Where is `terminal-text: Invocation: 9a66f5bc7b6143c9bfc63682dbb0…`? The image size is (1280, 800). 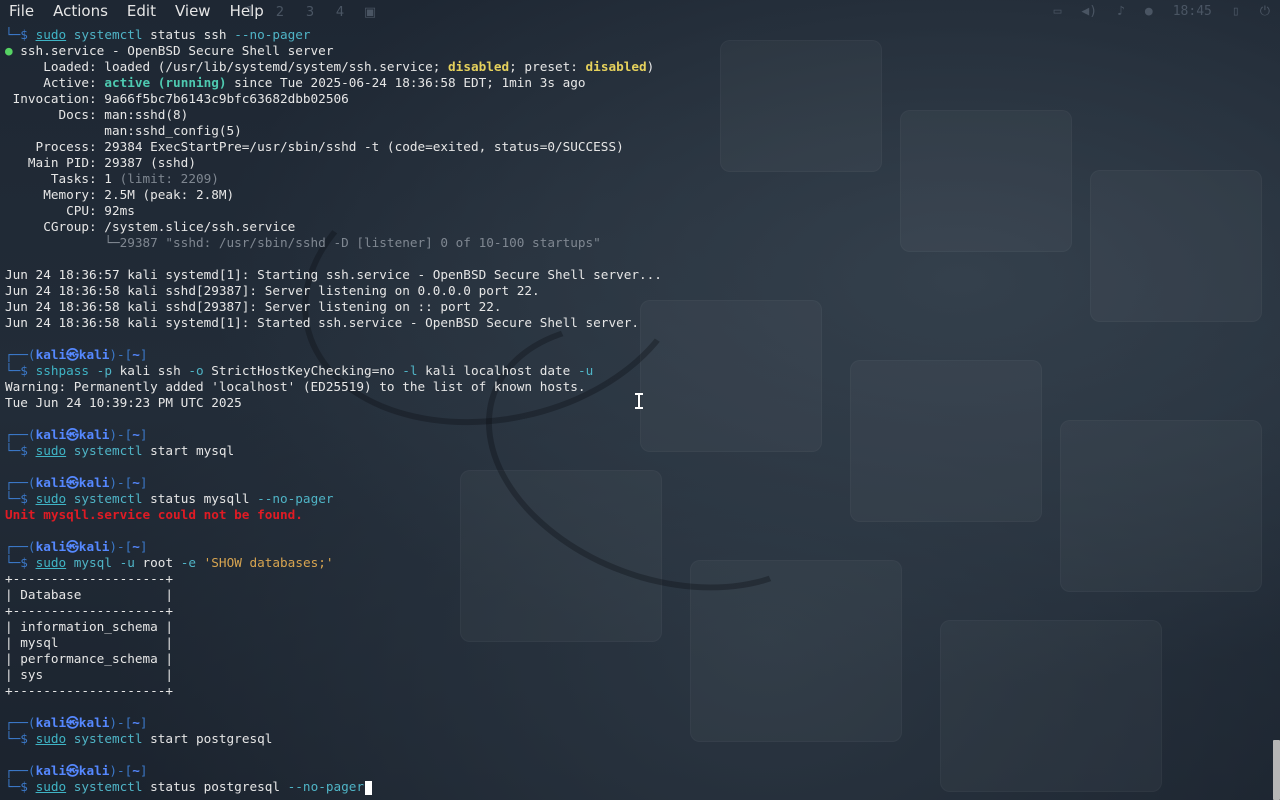 terminal-text: Invocation: 9a66f5bc7b6143c9bfc63682dbb0… is located at coordinates (177, 98).